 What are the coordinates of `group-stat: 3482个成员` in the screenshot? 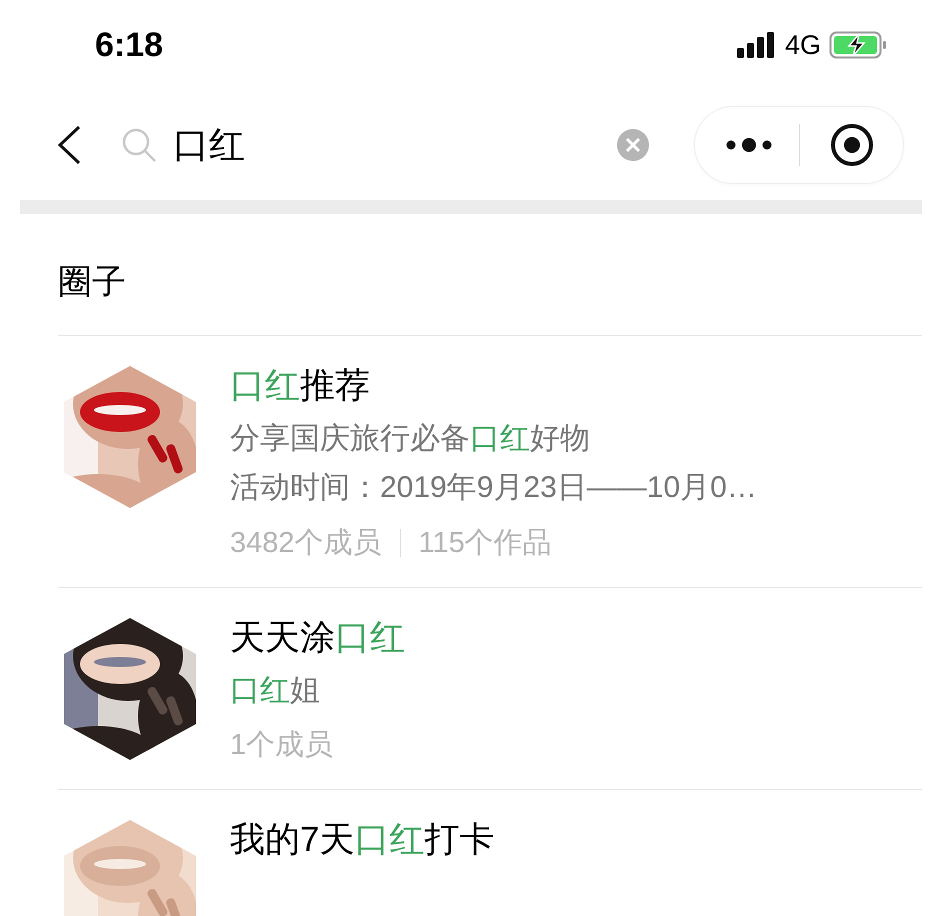 It's located at (306, 543).